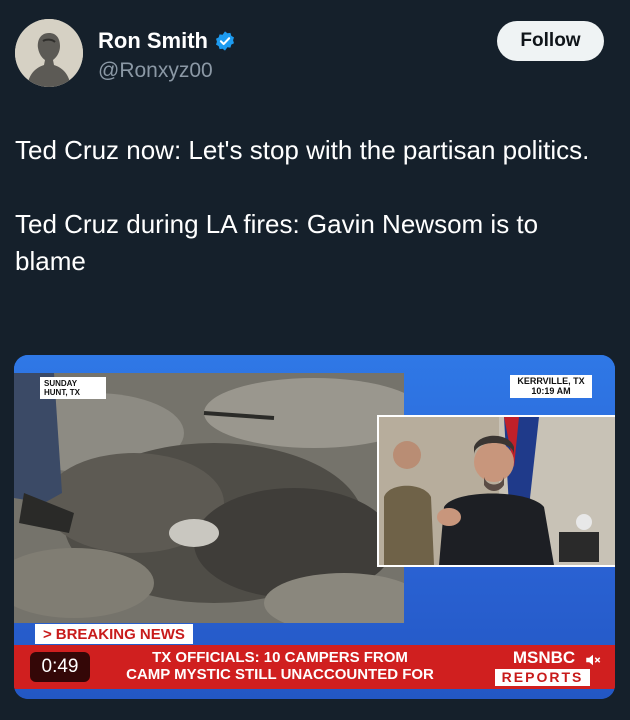 This screenshot has width=630, height=720. I want to click on program-logo: REPORTS, so click(542, 677).